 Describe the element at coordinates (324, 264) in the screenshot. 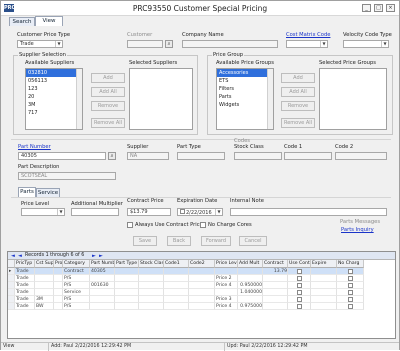

I see `column-header: Expire` at that location.